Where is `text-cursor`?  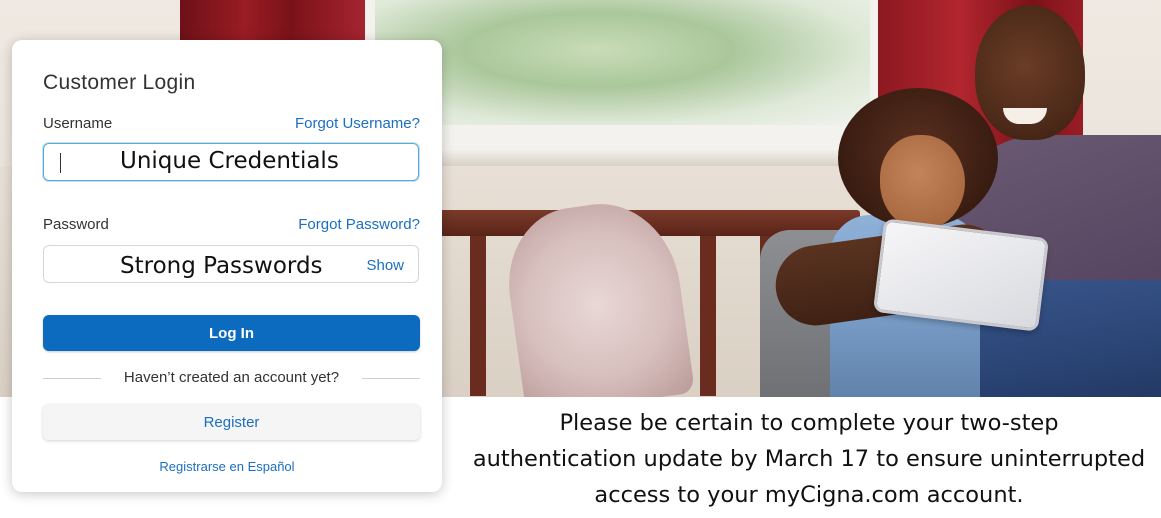 text-cursor is located at coordinates (60, 163).